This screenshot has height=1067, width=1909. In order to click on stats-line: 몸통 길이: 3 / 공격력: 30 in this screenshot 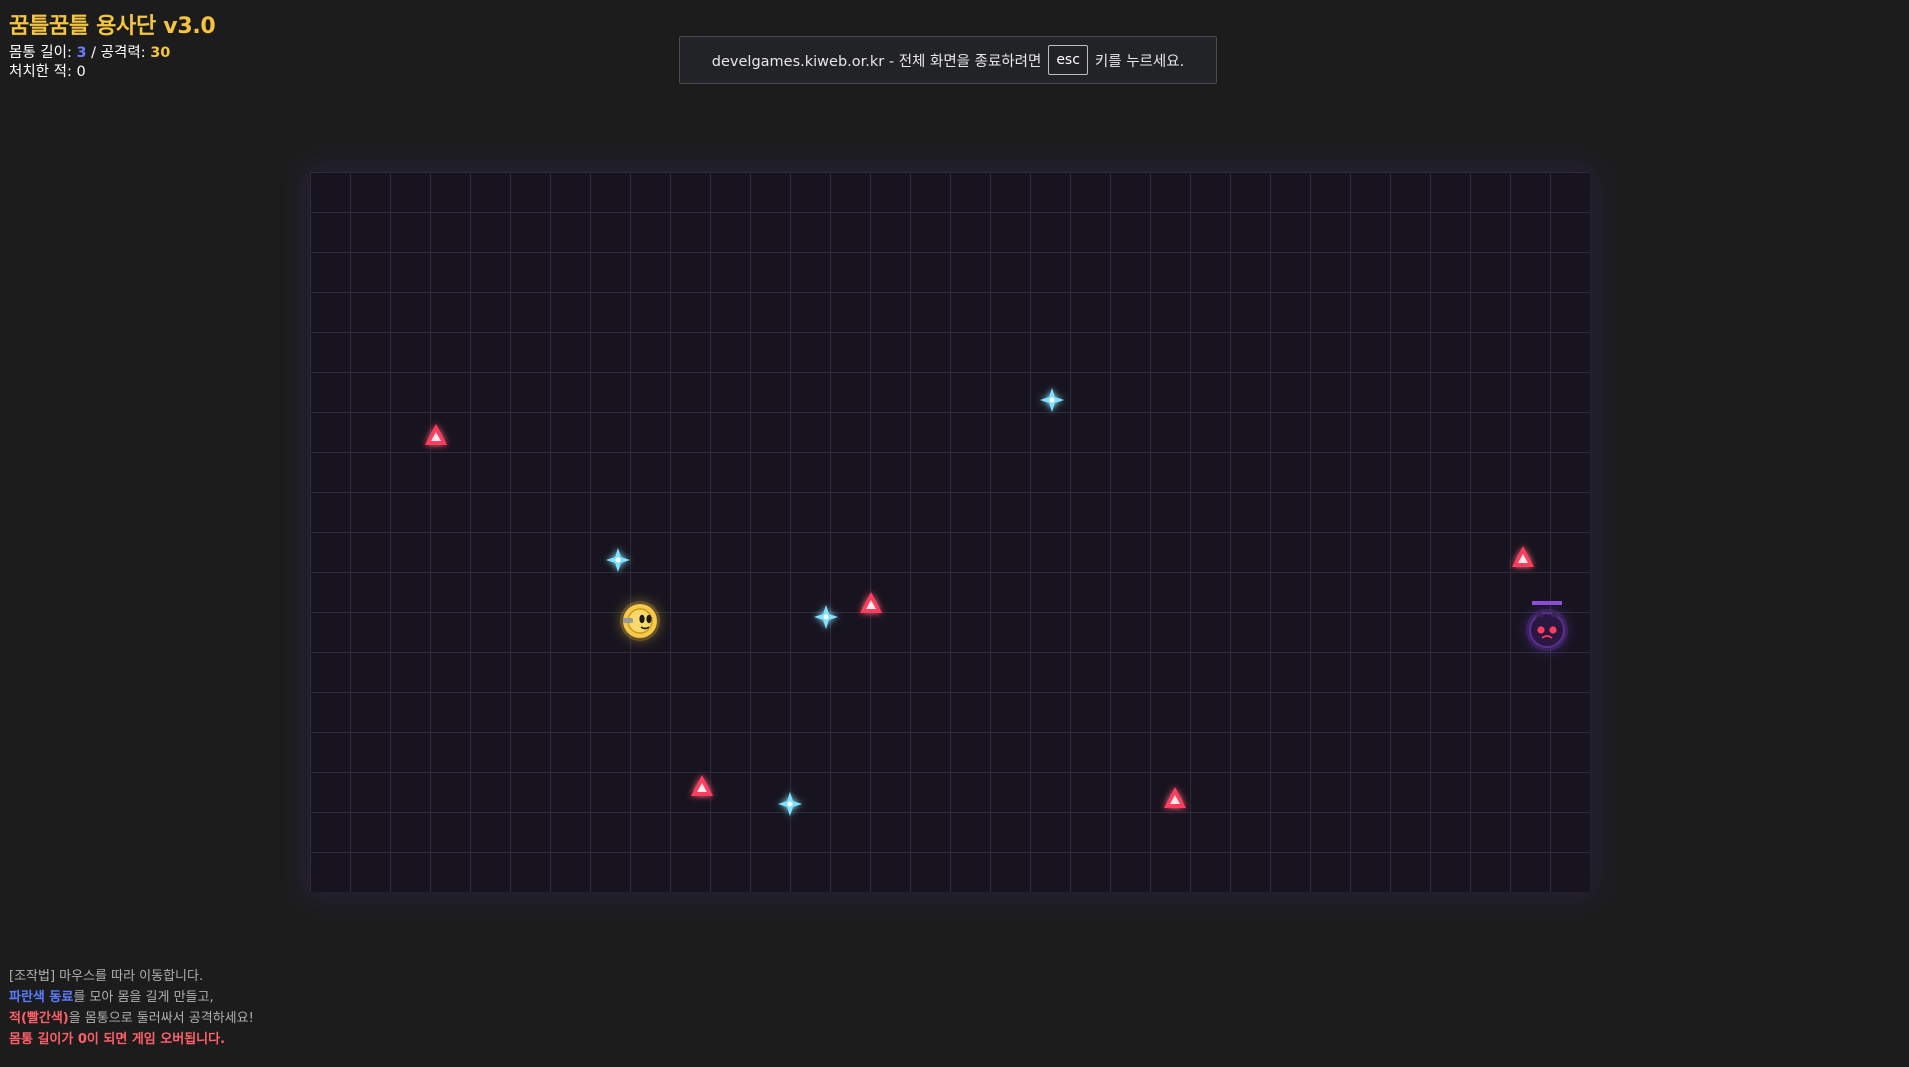, I will do `click(112, 53)`.